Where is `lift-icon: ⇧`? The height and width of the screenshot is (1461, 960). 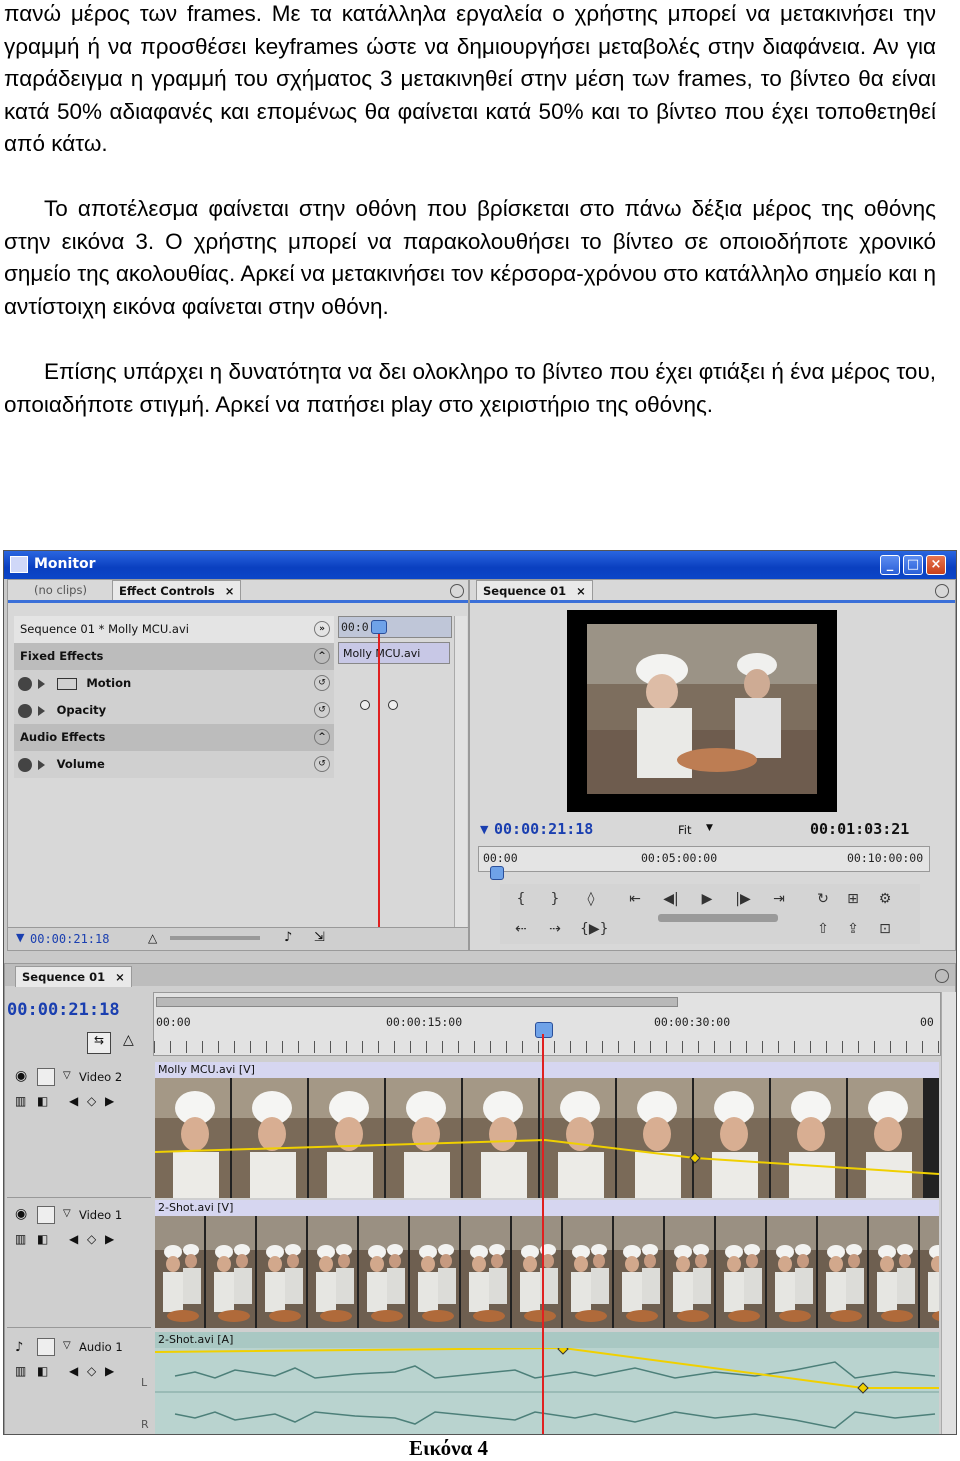 lift-icon: ⇧ is located at coordinates (823, 929).